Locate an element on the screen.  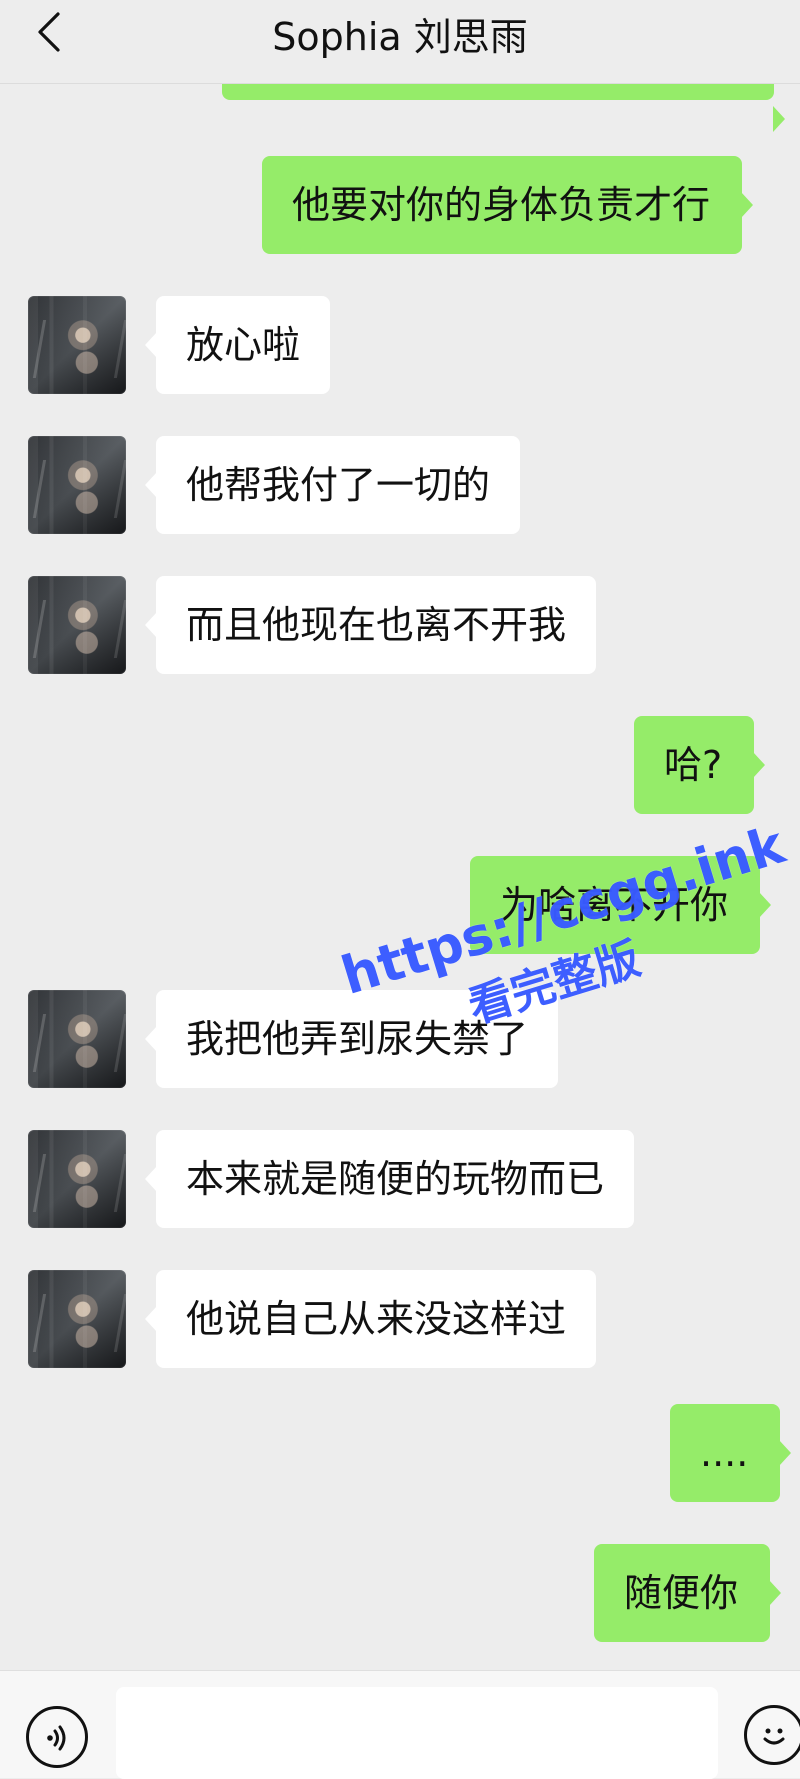
message-bubble-received: 而且他现在也离不开我 is located at coordinates (370, 625).